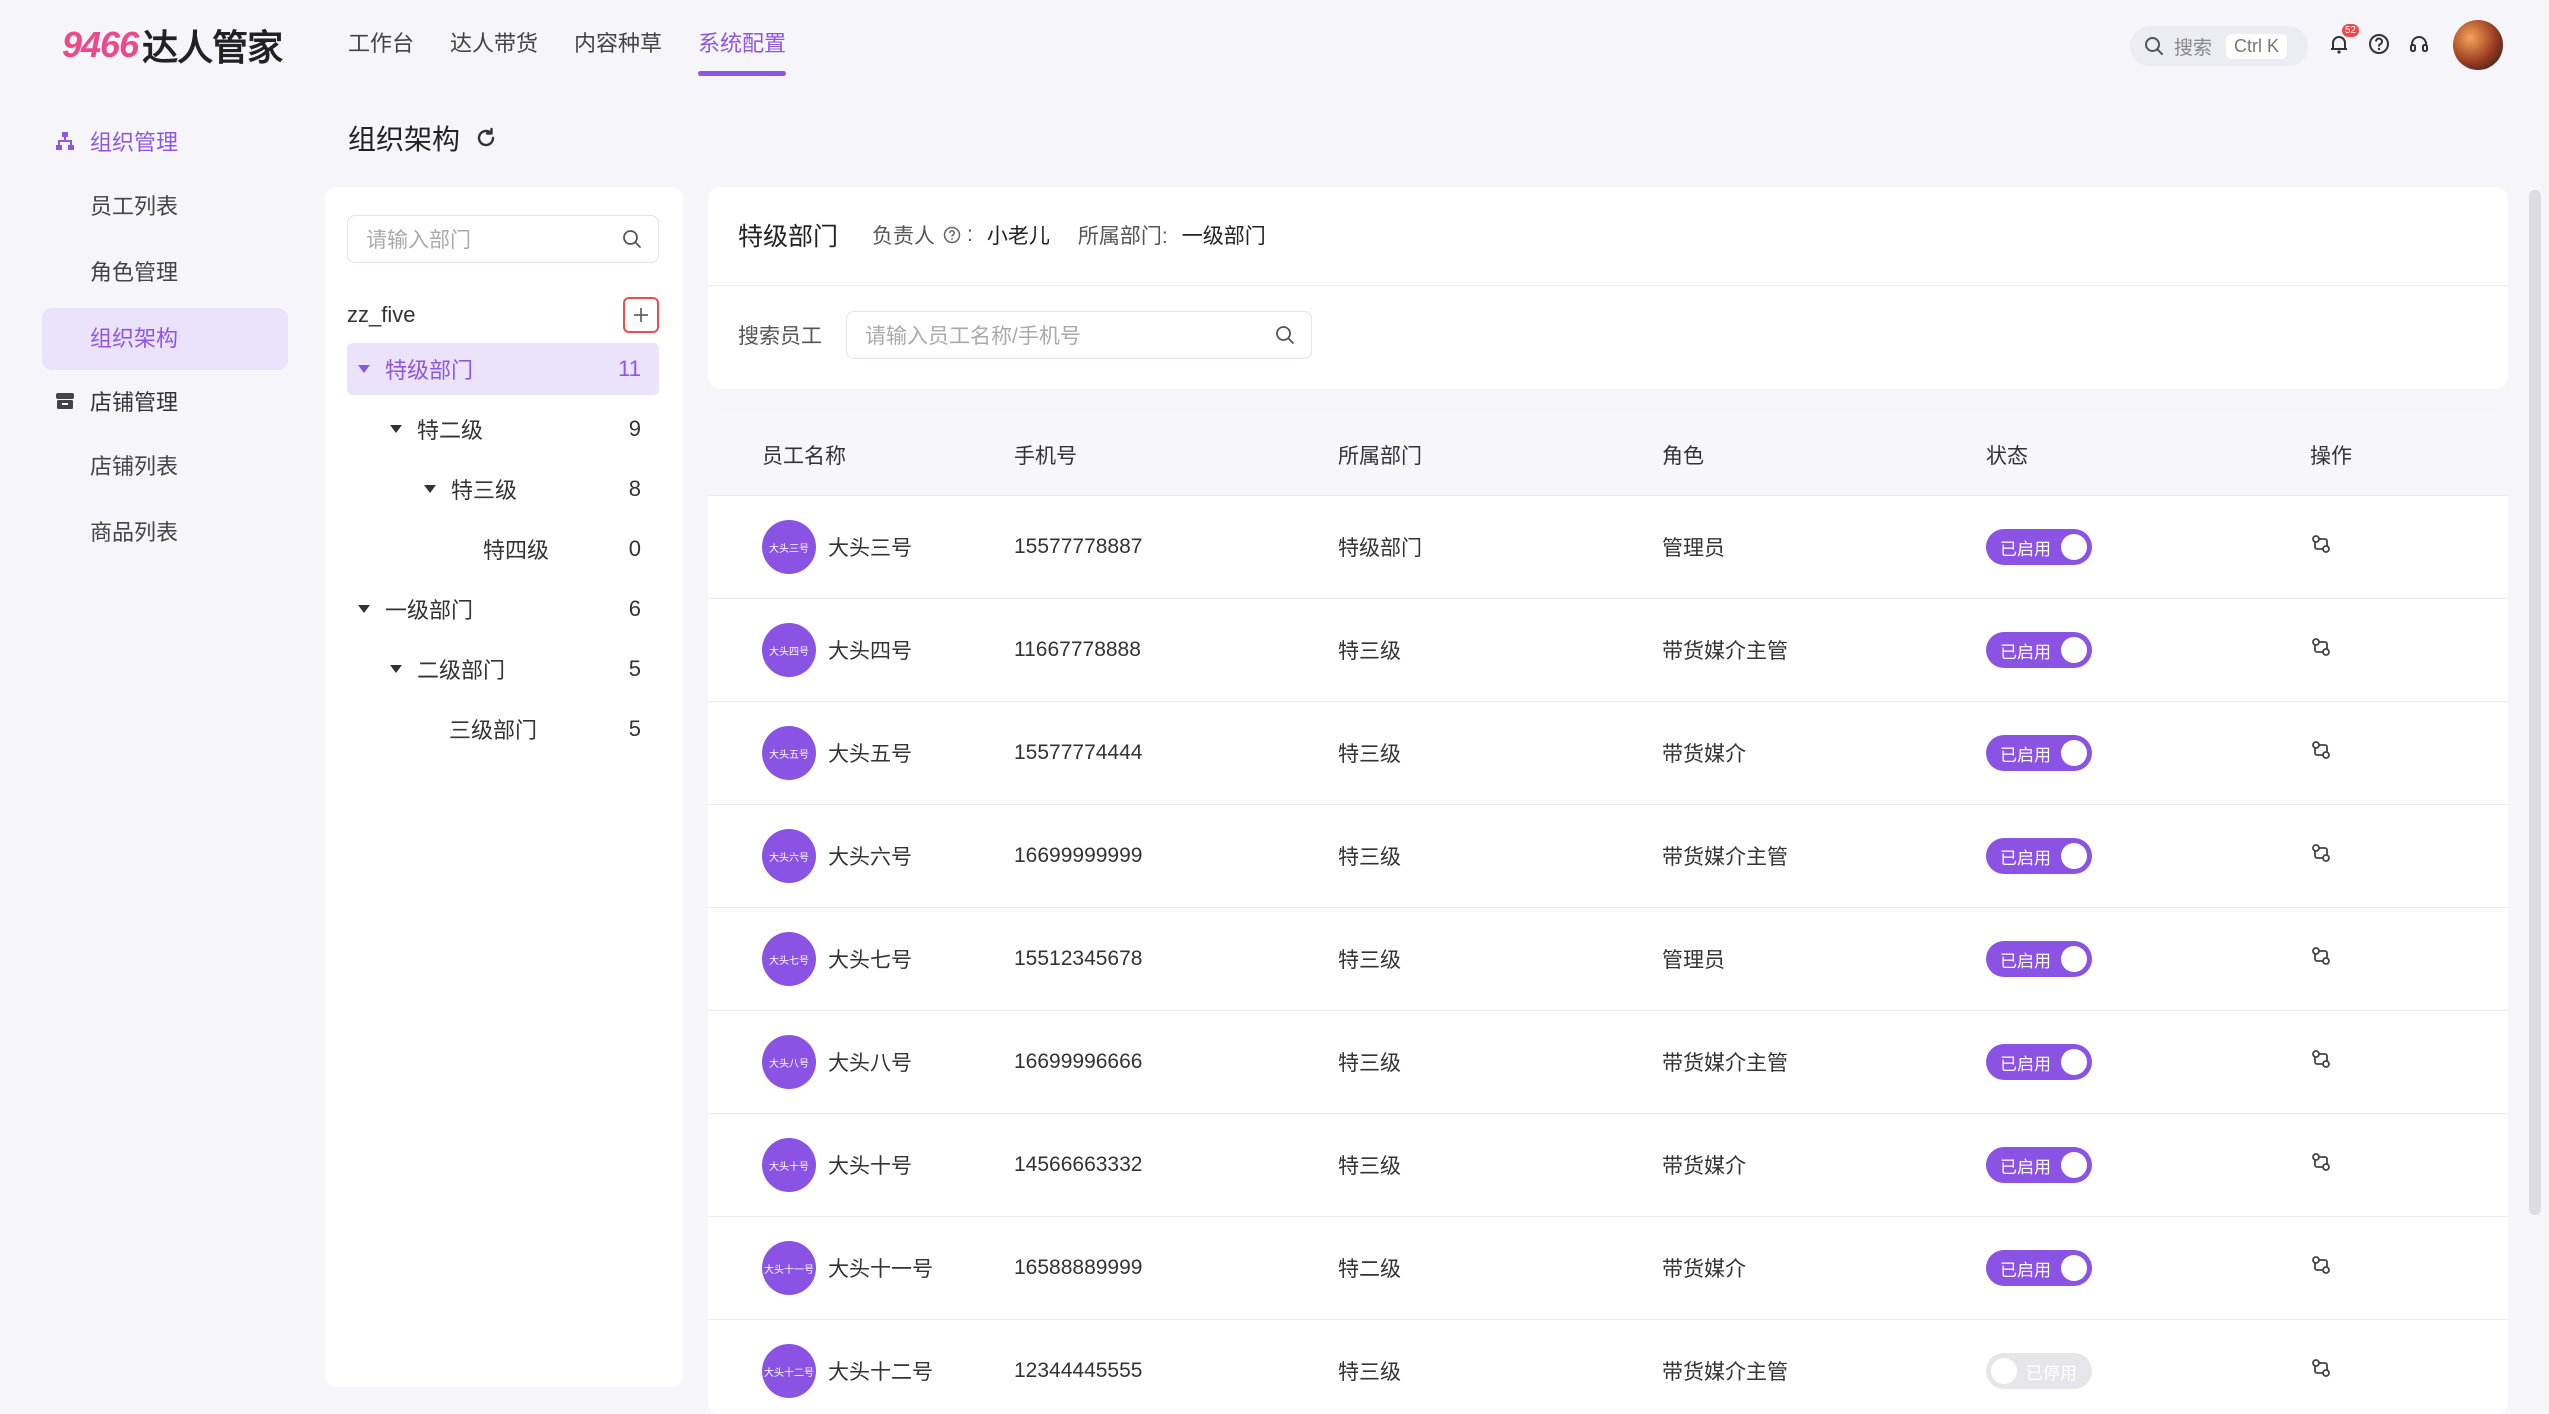 Image resolution: width=2549 pixels, height=1414 pixels. I want to click on employee-search-row: 搜索员工 请输入员工名称/手机号, so click(1025, 335).